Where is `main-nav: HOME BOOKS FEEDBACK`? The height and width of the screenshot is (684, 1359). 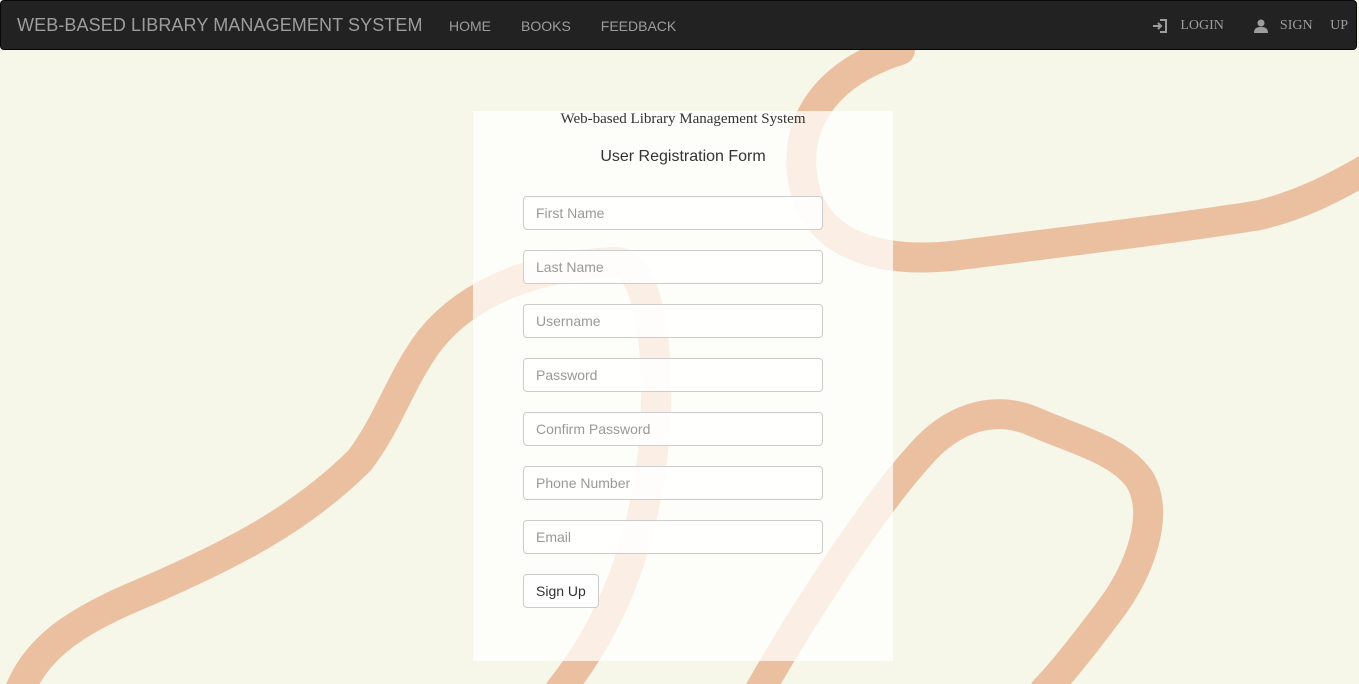
main-nav: HOME BOOKS FEEDBACK is located at coordinates (562, 26).